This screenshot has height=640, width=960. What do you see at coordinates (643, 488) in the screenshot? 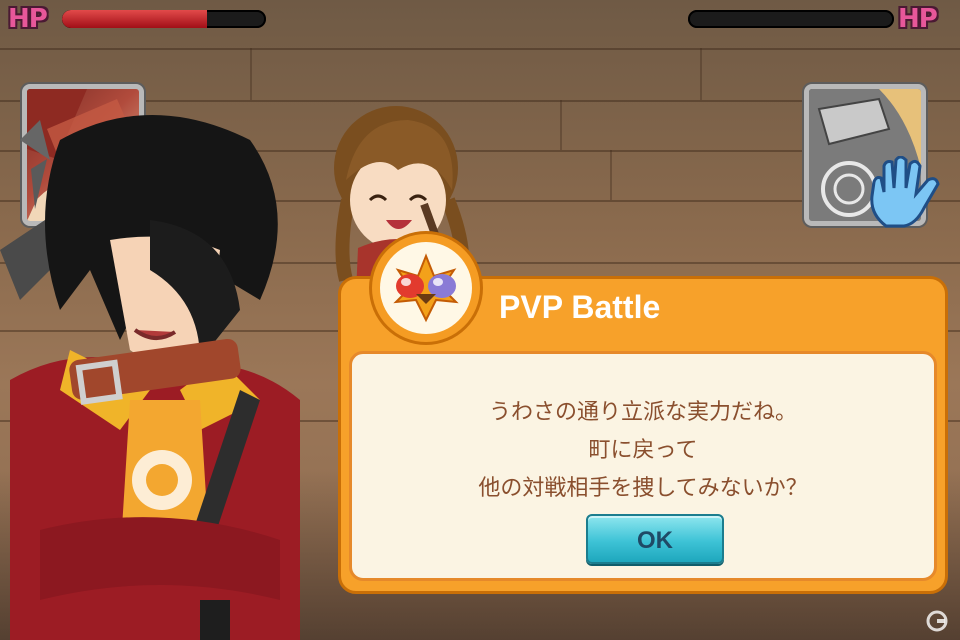
I see `dialog-message-line: 他の対戦相手を捜してみないか？` at bounding box center [643, 488].